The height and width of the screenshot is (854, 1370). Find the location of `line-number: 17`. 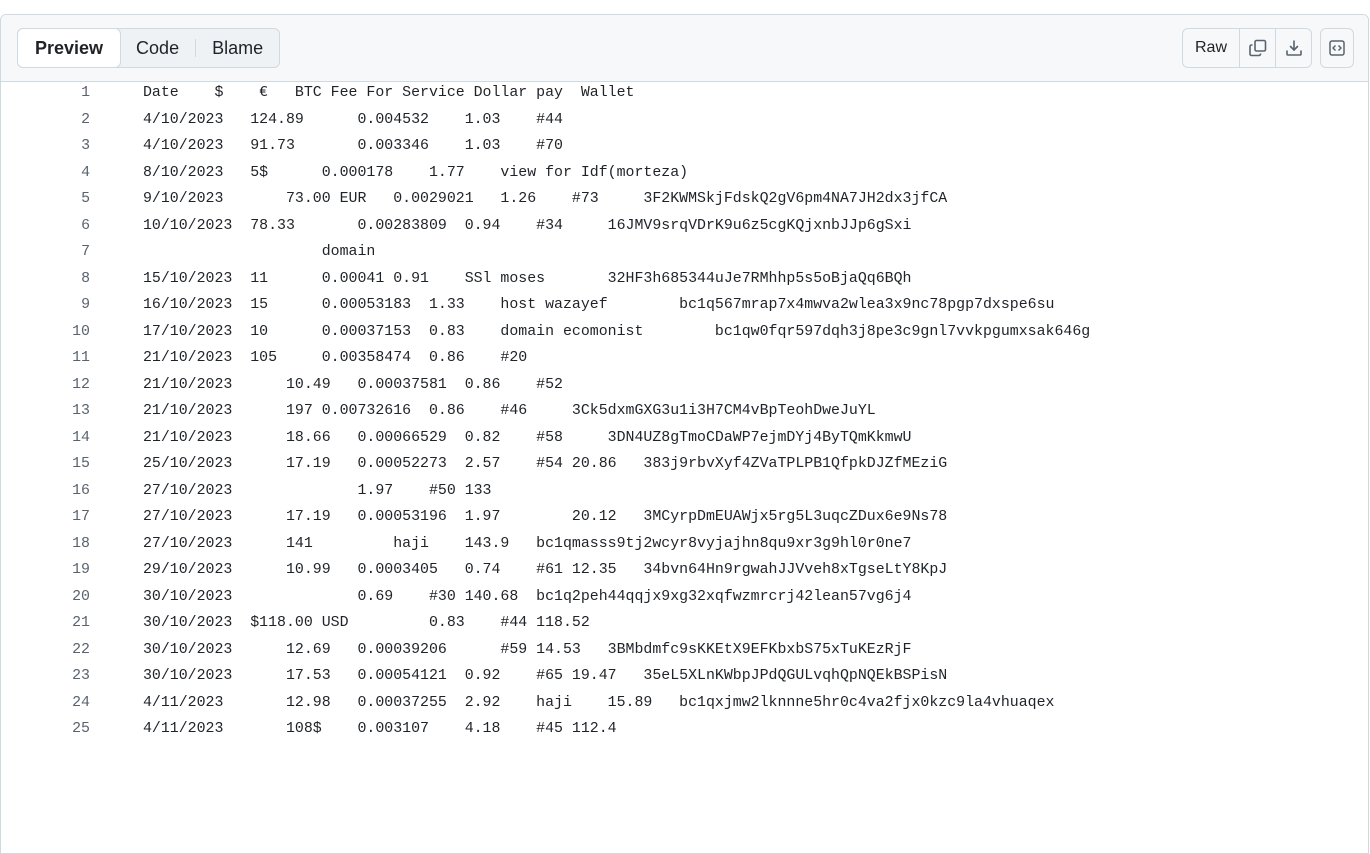

line-number: 17 is located at coordinates (45, 517).